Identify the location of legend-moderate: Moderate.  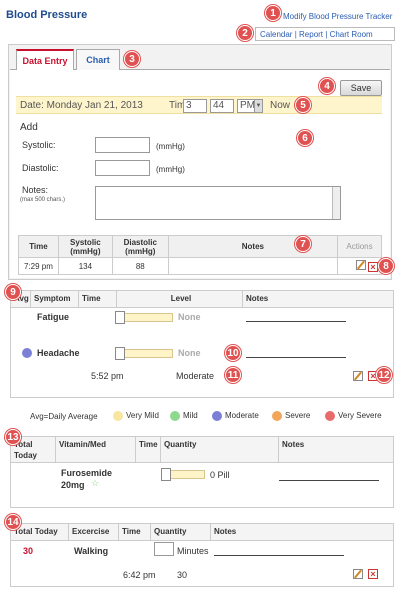
(235, 416).